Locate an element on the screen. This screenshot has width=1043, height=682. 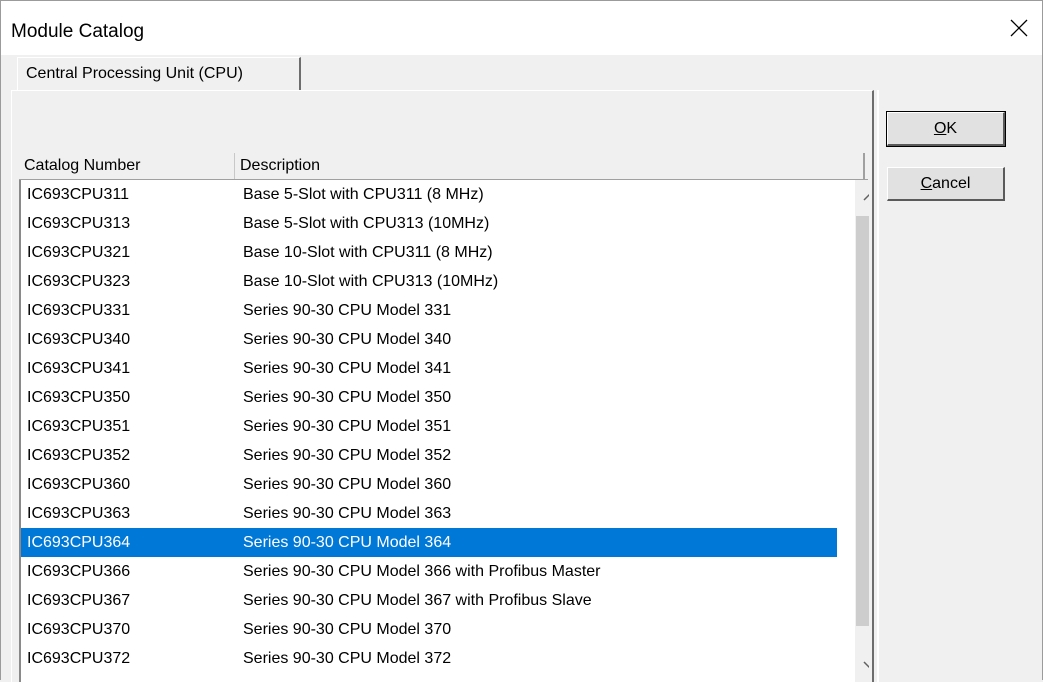
catalog-number-cell: IC693CPU311 is located at coordinates (78, 194).